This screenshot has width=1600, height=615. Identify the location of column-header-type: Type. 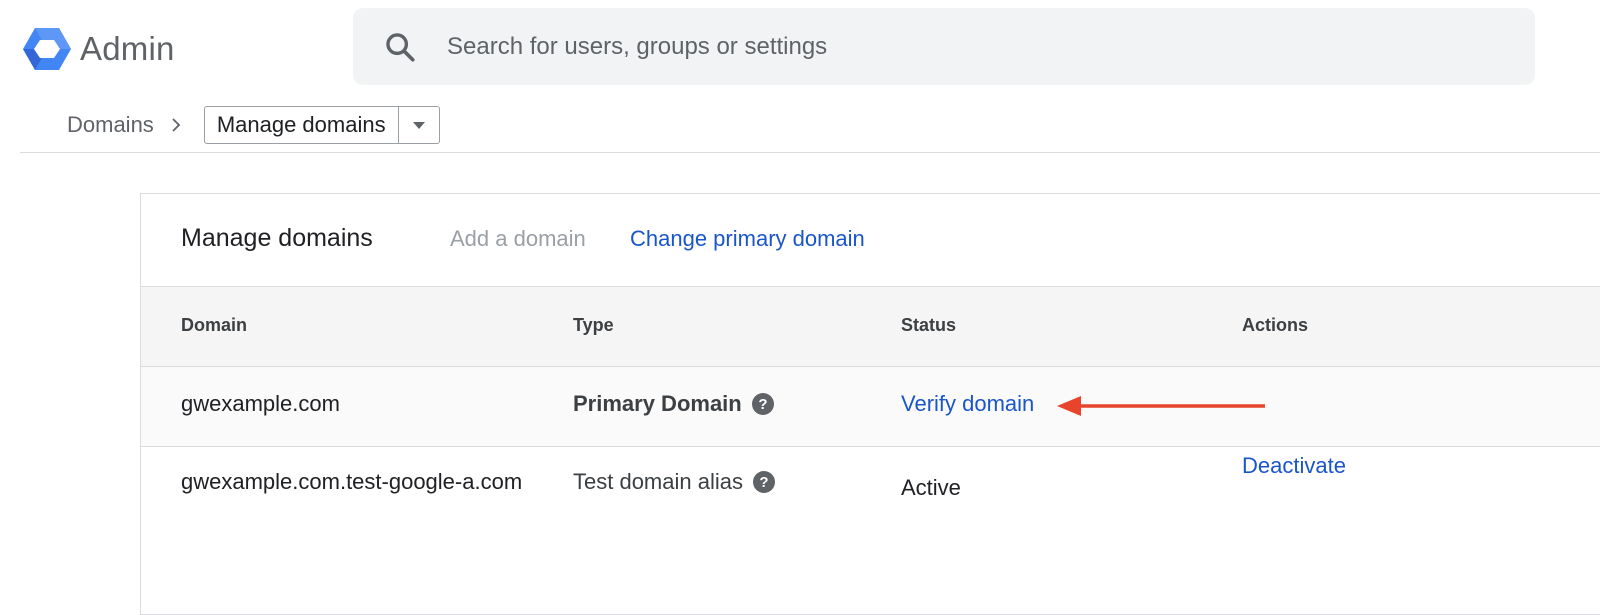
(593, 325).